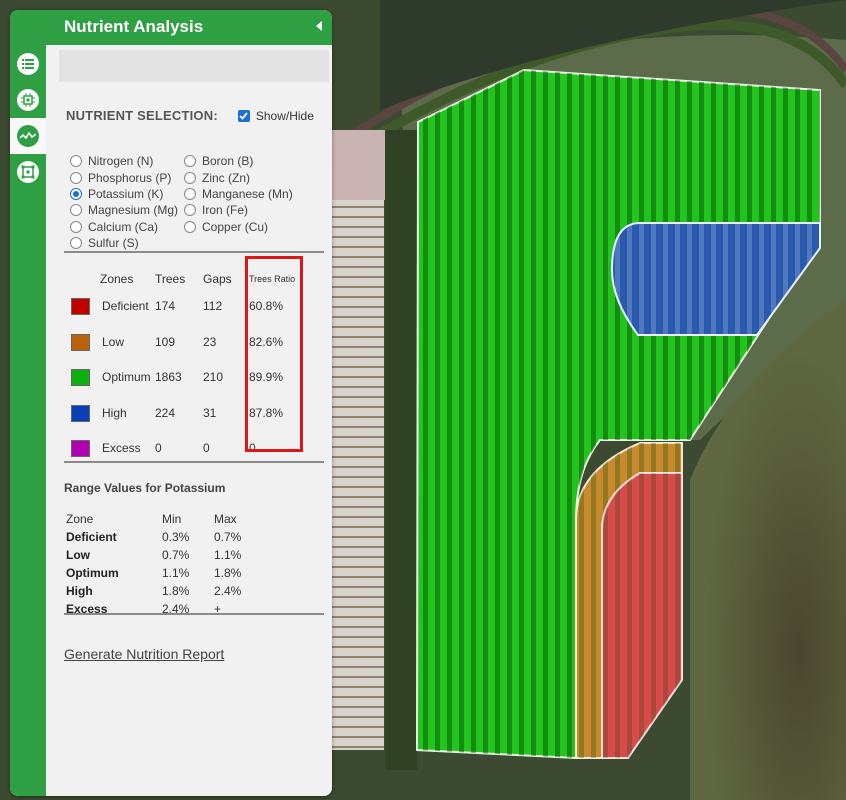  What do you see at coordinates (228, 573) in the screenshot?
I see `range-max: 1.8%` at bounding box center [228, 573].